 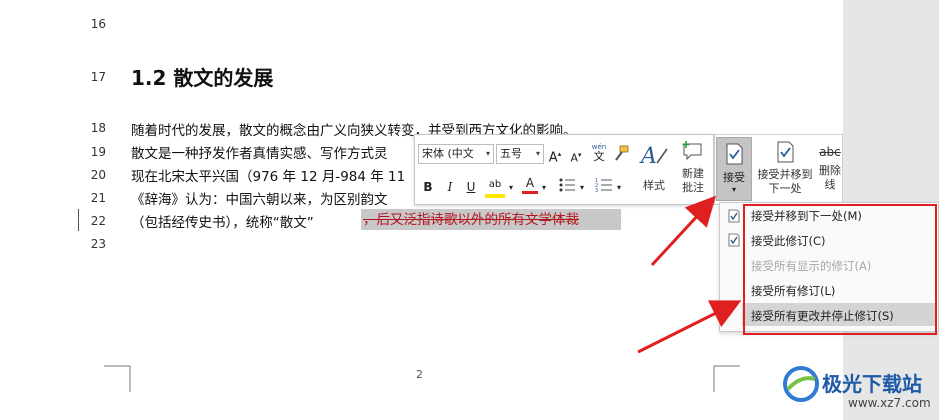 What do you see at coordinates (889, 403) in the screenshot?
I see `watermark-url: www.xz7.com` at bounding box center [889, 403].